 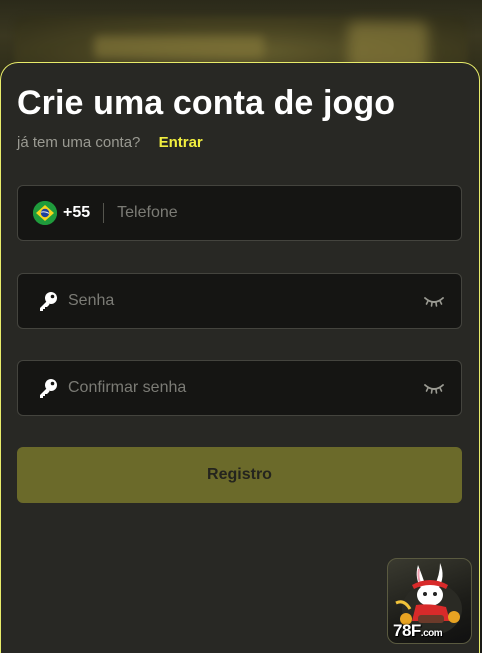 What do you see at coordinates (45, 213) in the screenshot?
I see `brazil-flag-icon` at bounding box center [45, 213].